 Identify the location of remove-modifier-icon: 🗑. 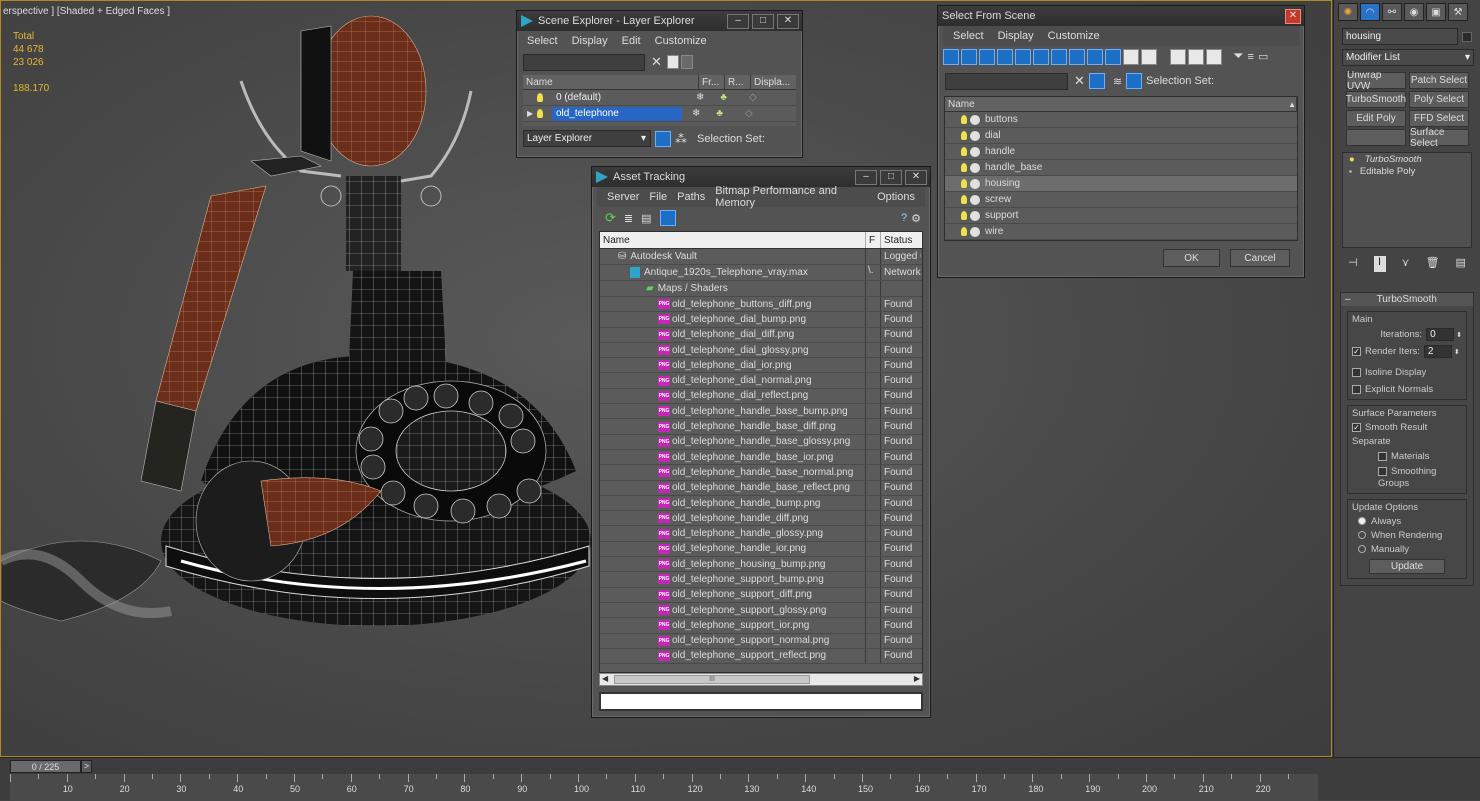
(1433, 264).